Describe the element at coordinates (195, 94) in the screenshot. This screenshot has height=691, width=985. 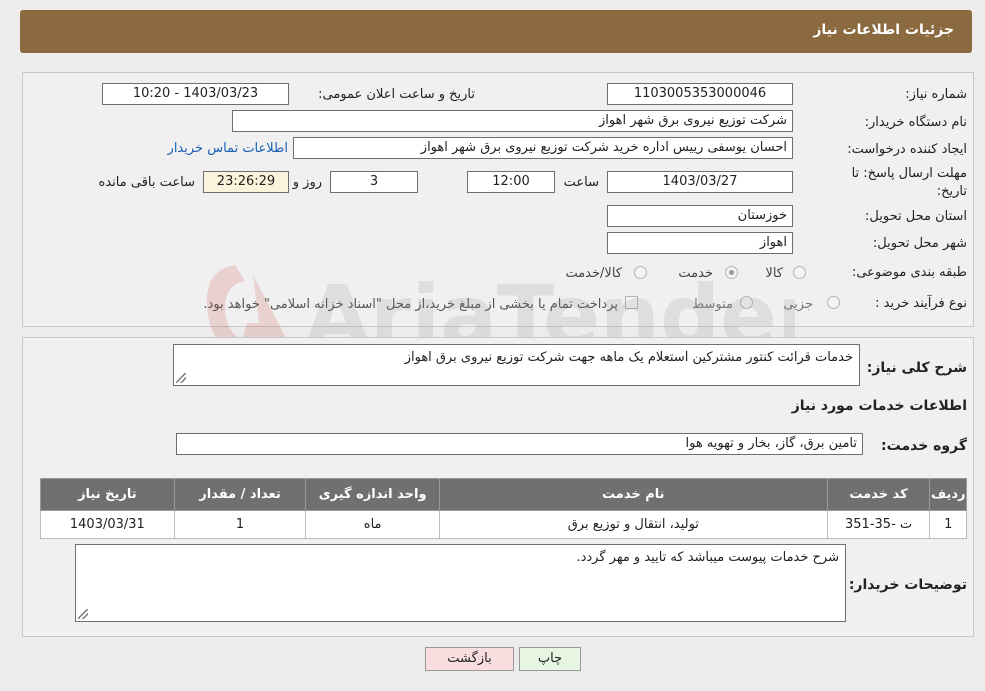
I see `announce-date-field: 1403/03/23 - 10:20` at that location.